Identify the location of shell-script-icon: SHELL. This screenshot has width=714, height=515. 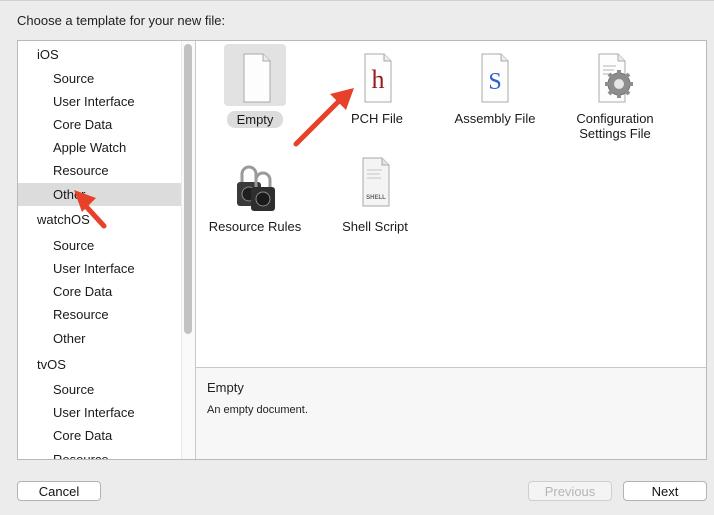
(376, 182).